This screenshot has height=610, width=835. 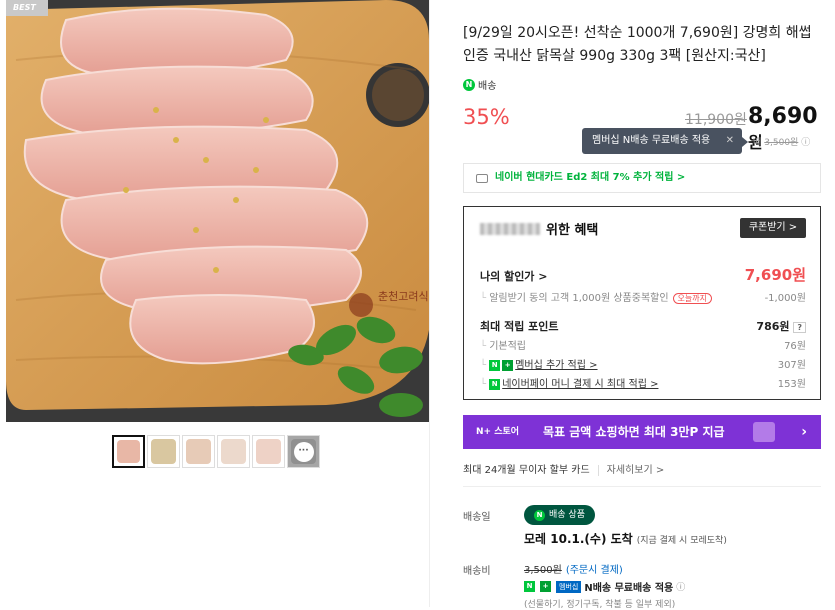 I want to click on points-total: 786원 ?, so click(x=781, y=326).